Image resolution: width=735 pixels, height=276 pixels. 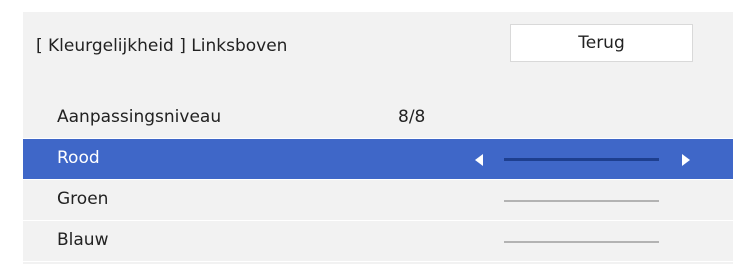 I want to click on row-label: Blauw, so click(x=83, y=240).